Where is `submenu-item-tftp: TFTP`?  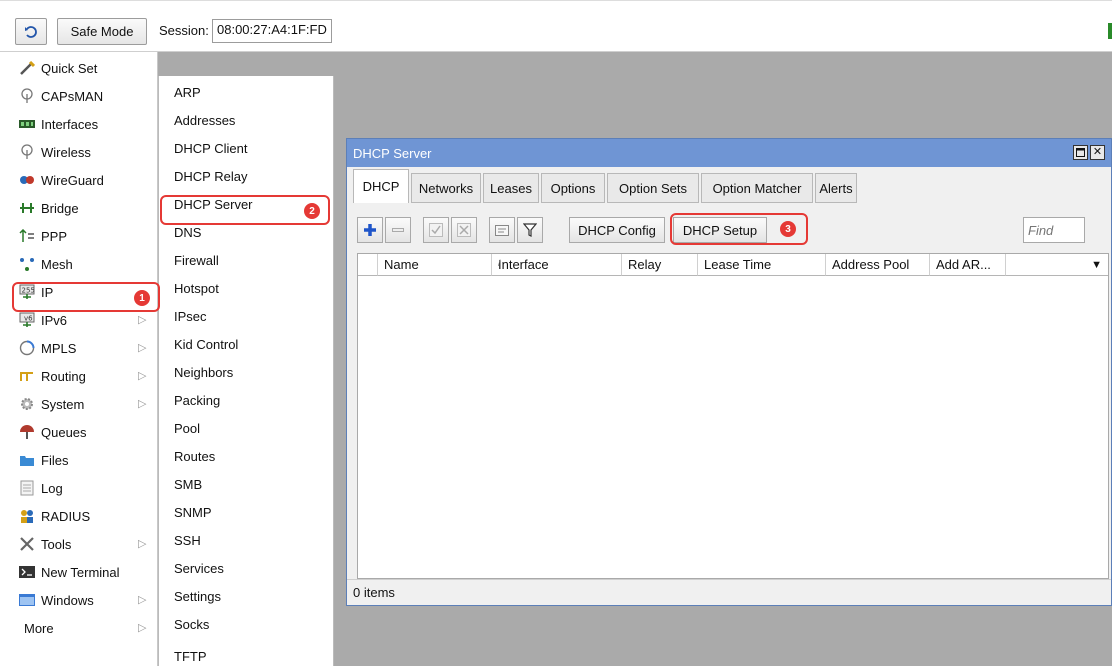
submenu-item-tftp: TFTP is located at coordinates (246, 651).